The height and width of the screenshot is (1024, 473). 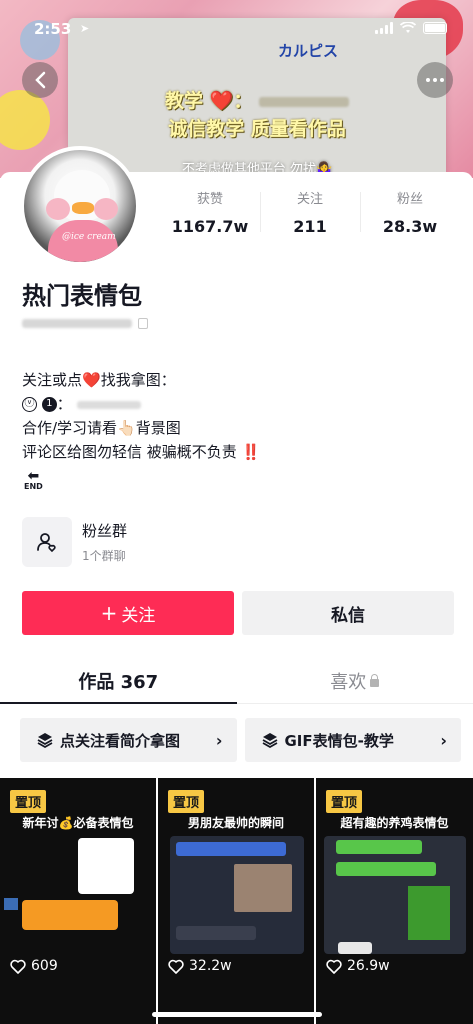 What do you see at coordinates (83, 208) in the screenshot?
I see `avatar-duck-bill` at bounding box center [83, 208].